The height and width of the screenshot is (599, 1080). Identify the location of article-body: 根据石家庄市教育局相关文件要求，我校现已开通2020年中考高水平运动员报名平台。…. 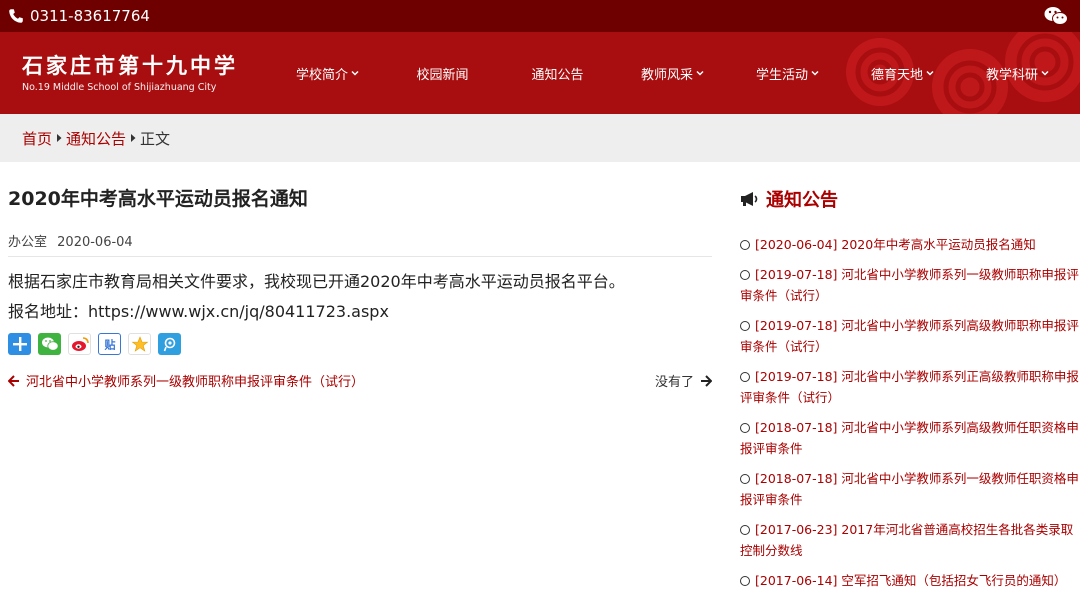
(360, 297).